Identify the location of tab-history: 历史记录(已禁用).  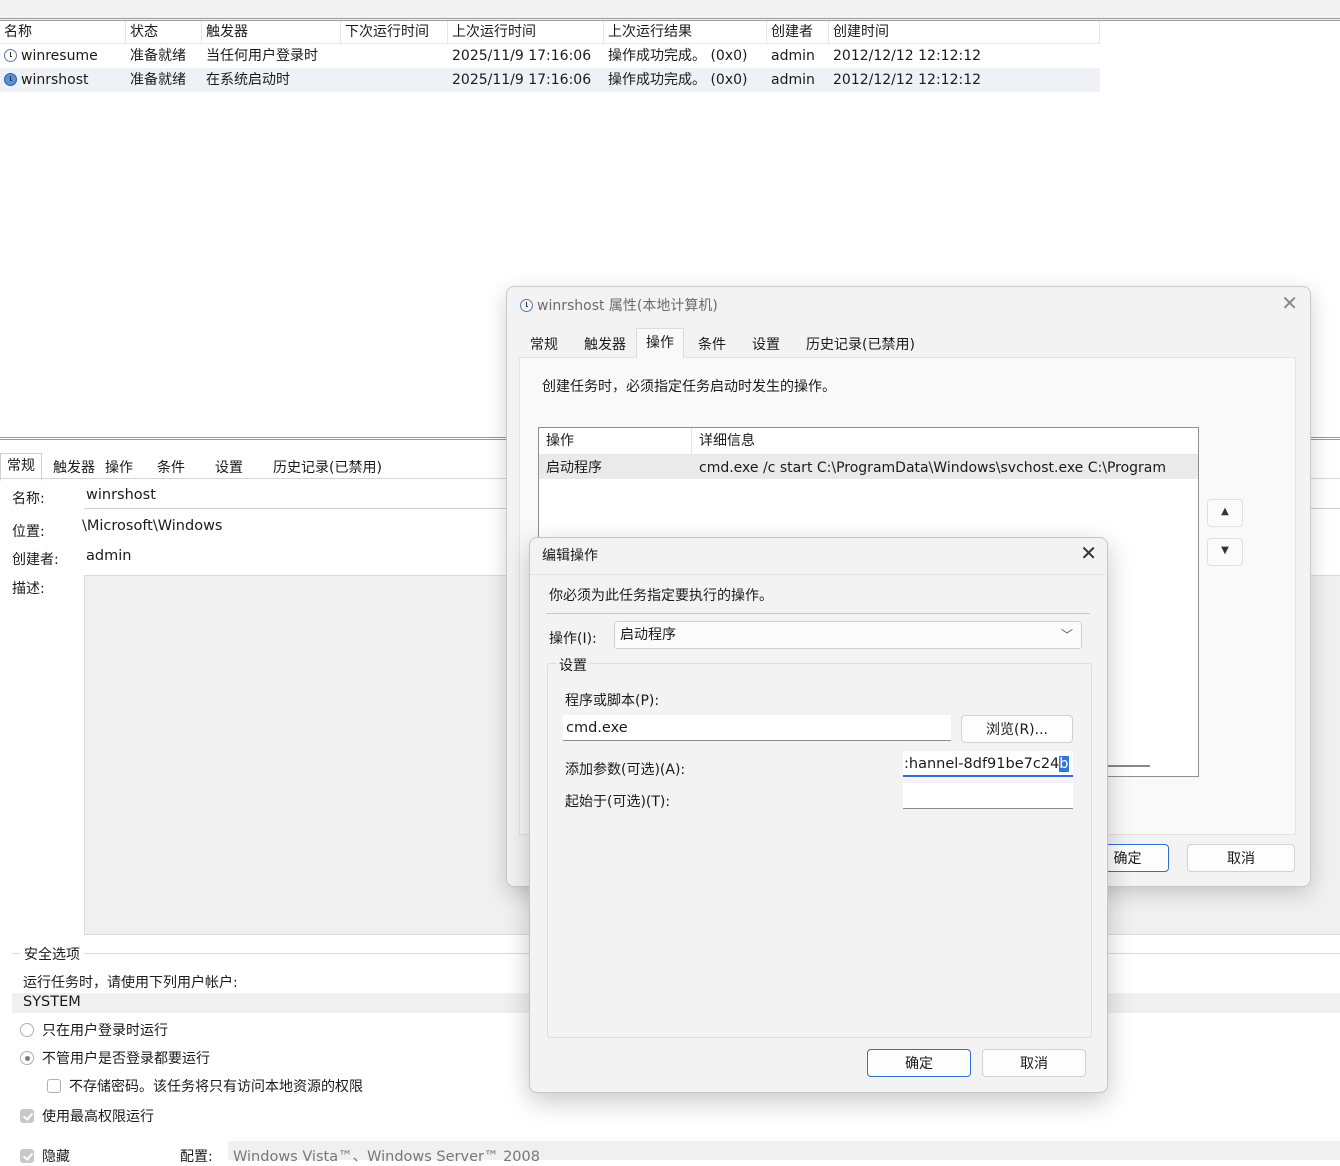
(860, 345).